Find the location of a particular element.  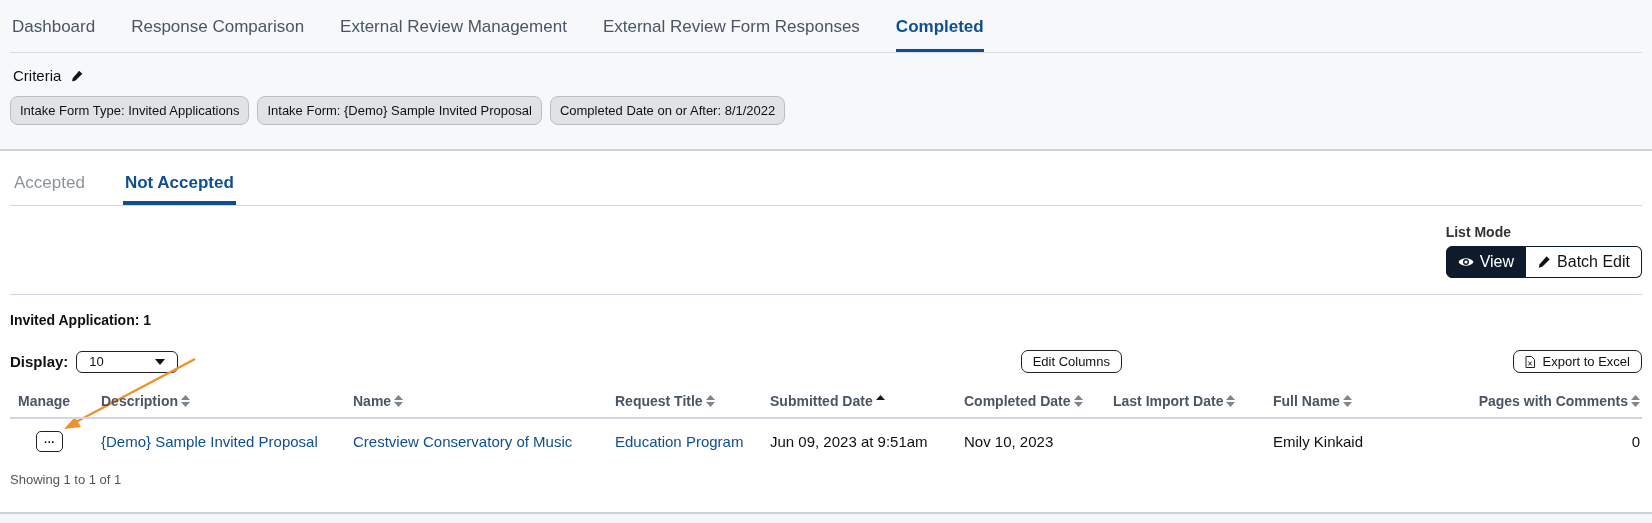

column-header: Name is located at coordinates (372, 401).